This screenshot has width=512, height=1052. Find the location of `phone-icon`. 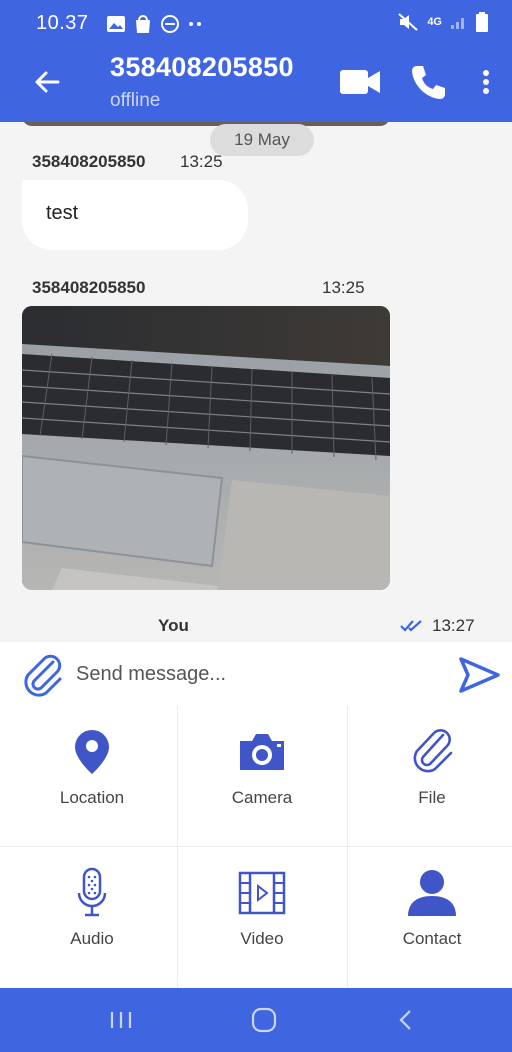

phone-icon is located at coordinates (428, 82).